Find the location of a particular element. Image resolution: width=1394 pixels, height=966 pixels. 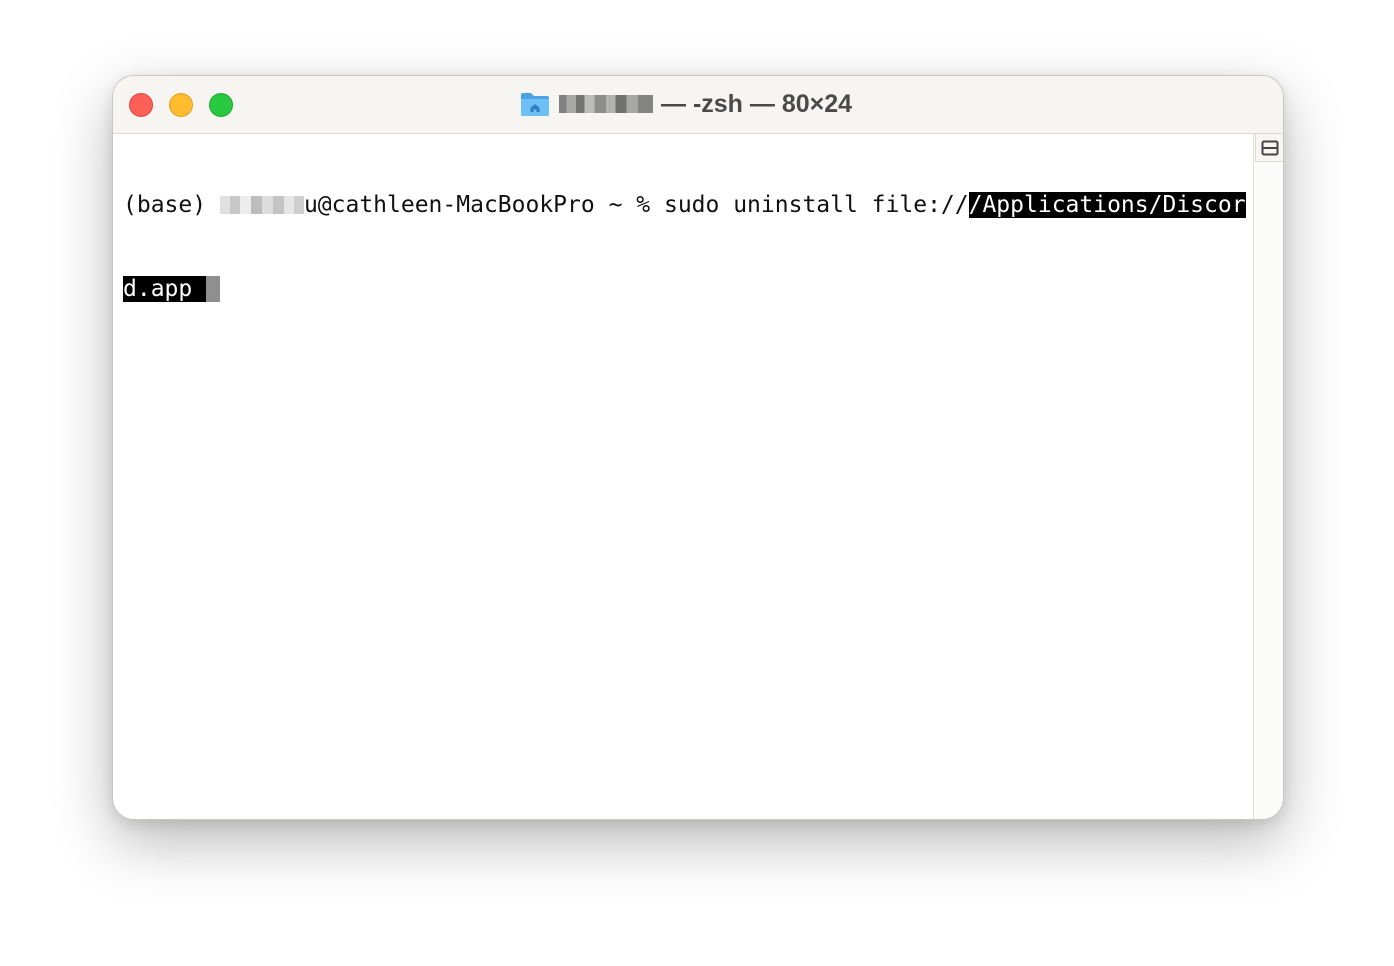

home-folder-icon is located at coordinates (535, 104).